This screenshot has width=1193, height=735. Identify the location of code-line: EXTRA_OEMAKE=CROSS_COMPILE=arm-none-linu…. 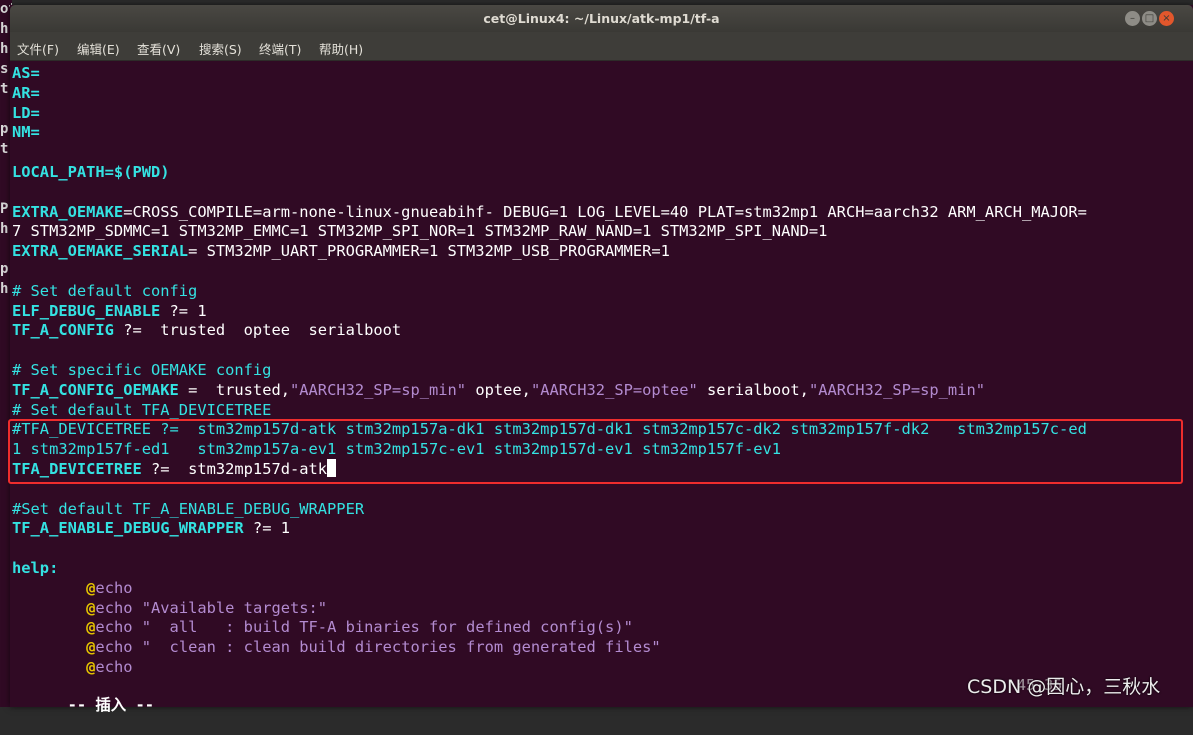
(549, 212).